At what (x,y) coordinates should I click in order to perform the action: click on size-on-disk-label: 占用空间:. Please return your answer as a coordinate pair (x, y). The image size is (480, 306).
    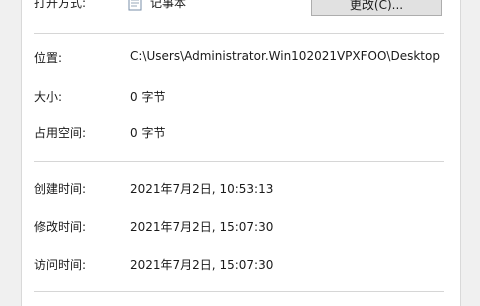
    Looking at the image, I should click on (60, 133).